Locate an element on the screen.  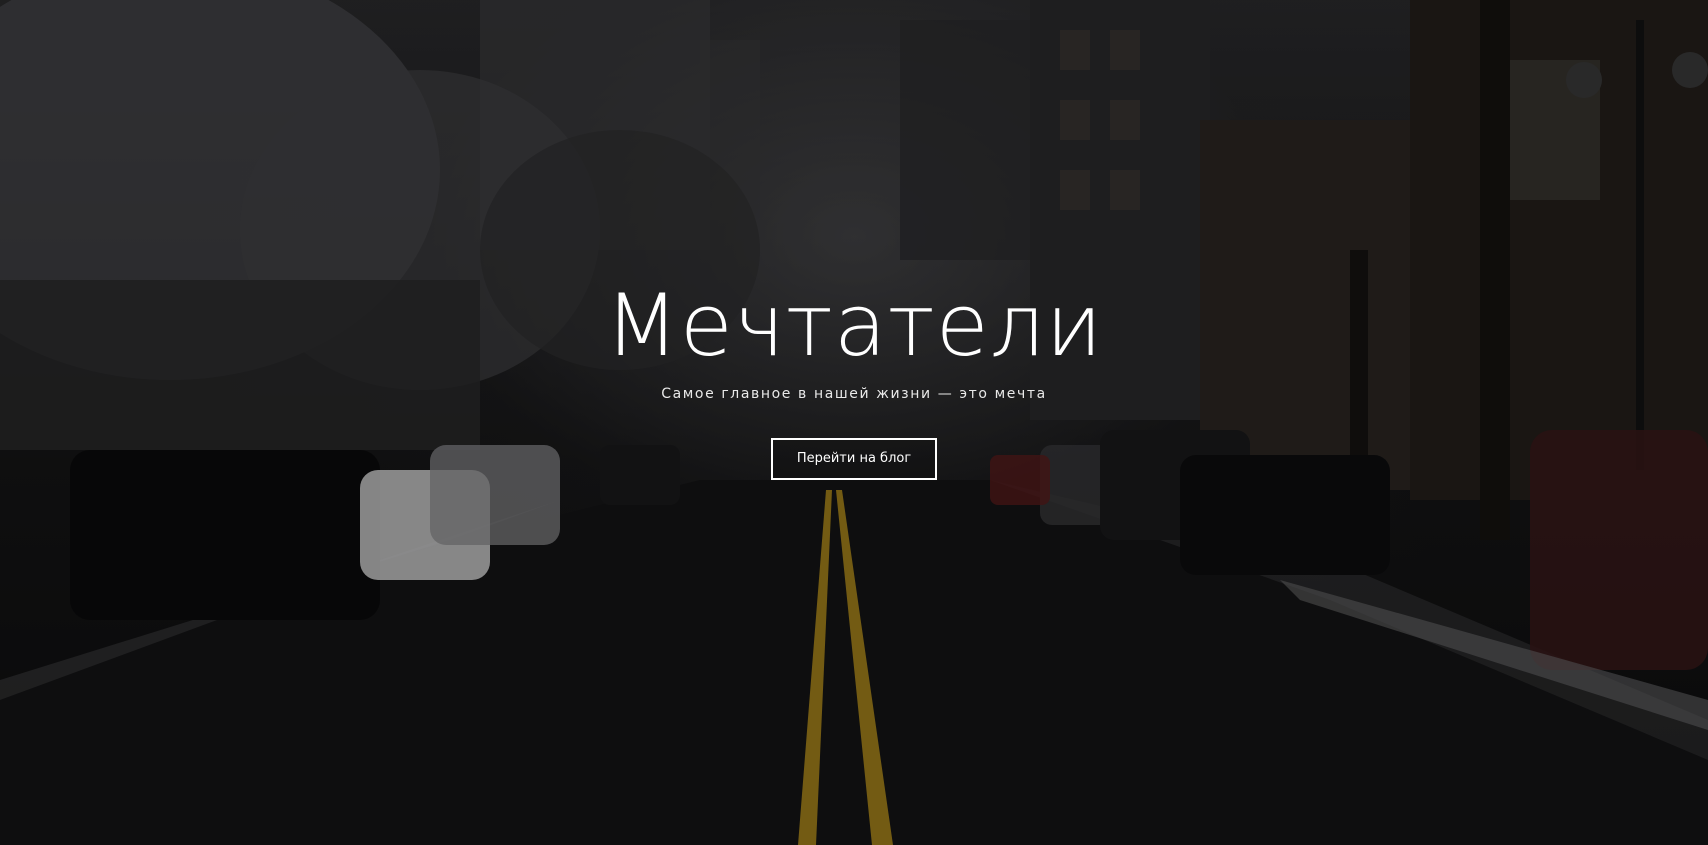
go-to-blog-button: Перейти на блог is located at coordinates (854, 459).